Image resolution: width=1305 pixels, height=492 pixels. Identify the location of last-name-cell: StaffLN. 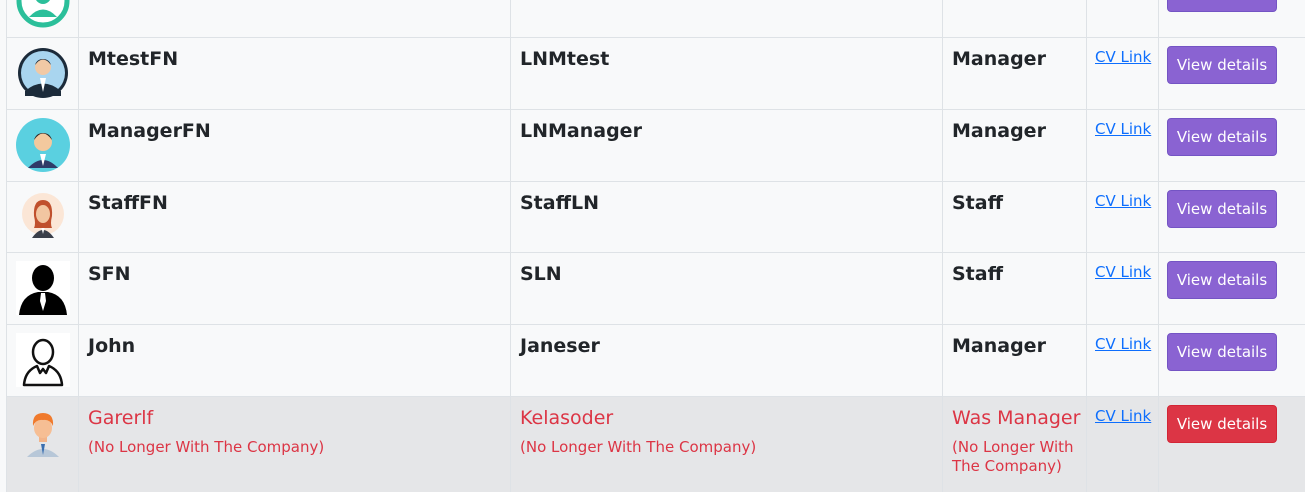
(727, 217).